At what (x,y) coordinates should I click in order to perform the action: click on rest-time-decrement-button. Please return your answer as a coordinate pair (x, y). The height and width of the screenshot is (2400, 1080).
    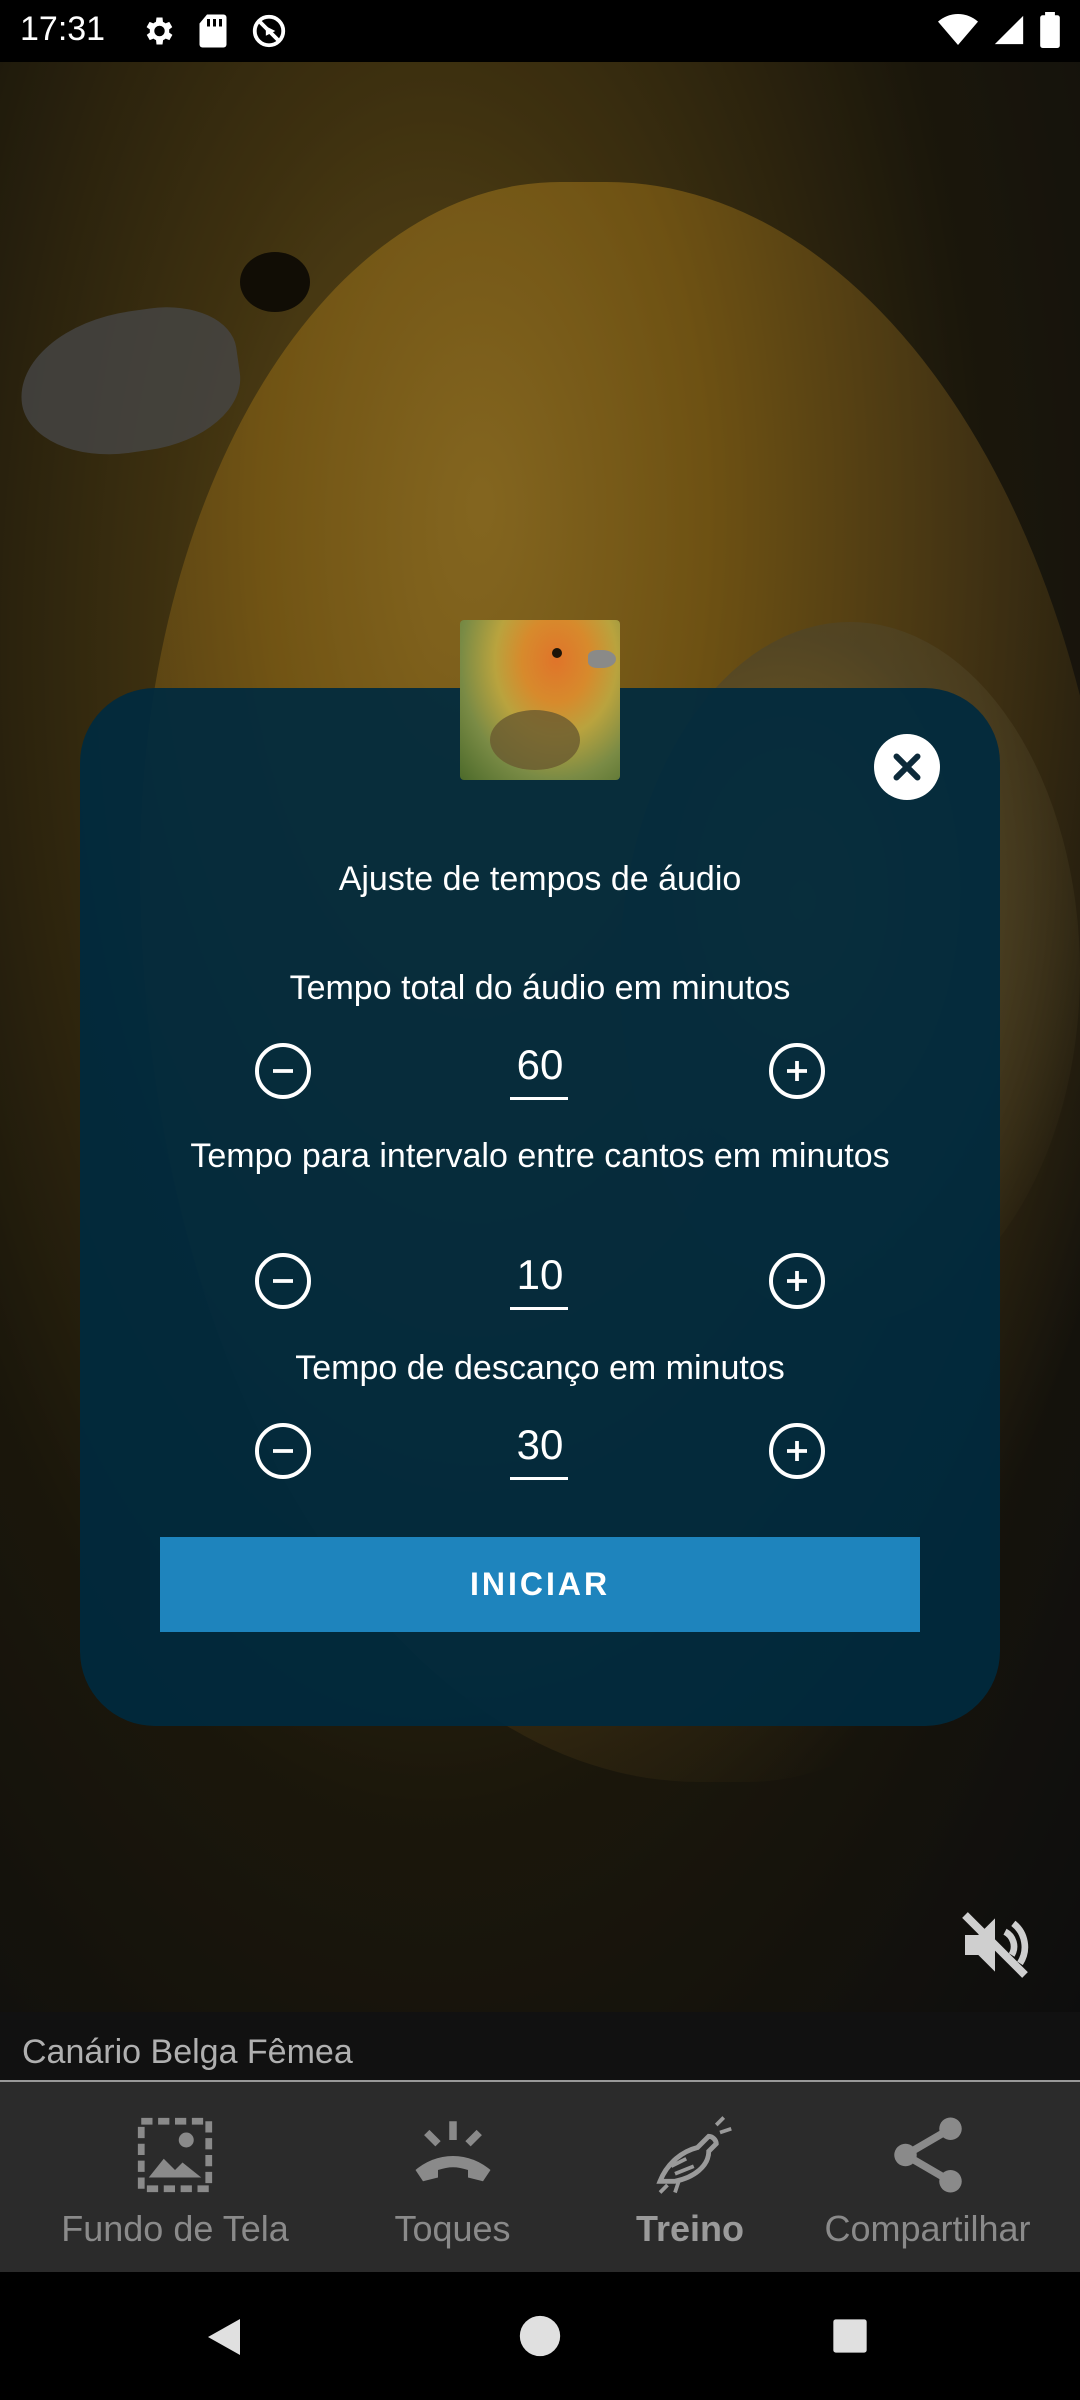
    Looking at the image, I should click on (283, 1451).